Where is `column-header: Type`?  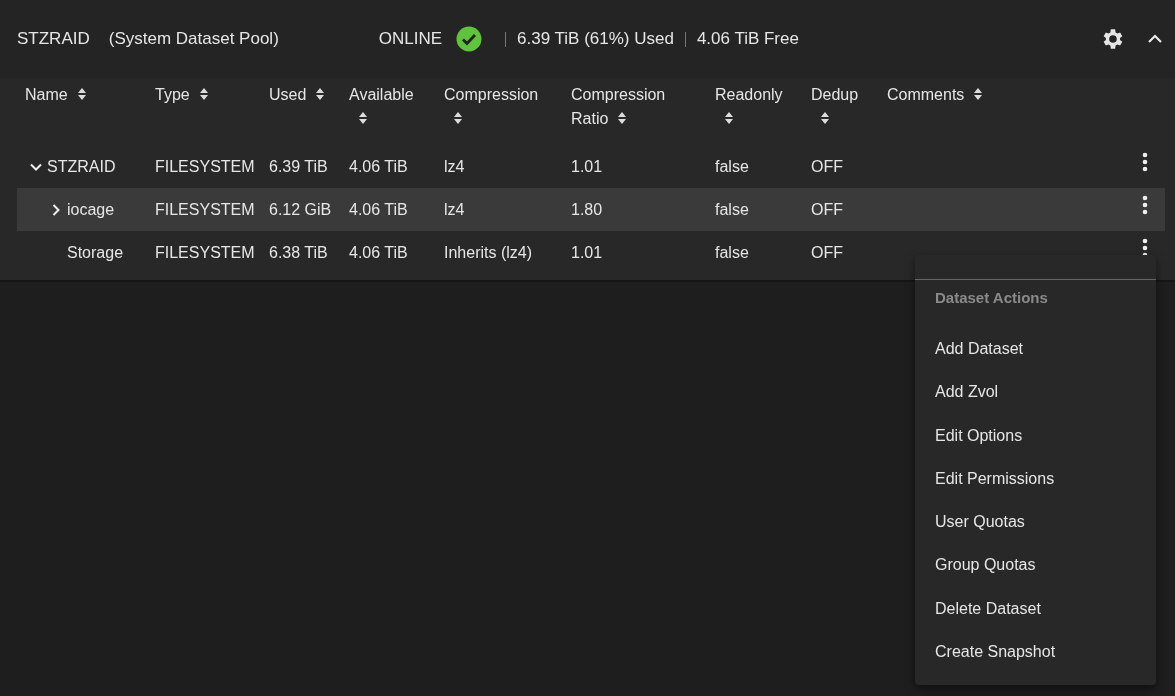 column-header: Type is located at coordinates (182, 95).